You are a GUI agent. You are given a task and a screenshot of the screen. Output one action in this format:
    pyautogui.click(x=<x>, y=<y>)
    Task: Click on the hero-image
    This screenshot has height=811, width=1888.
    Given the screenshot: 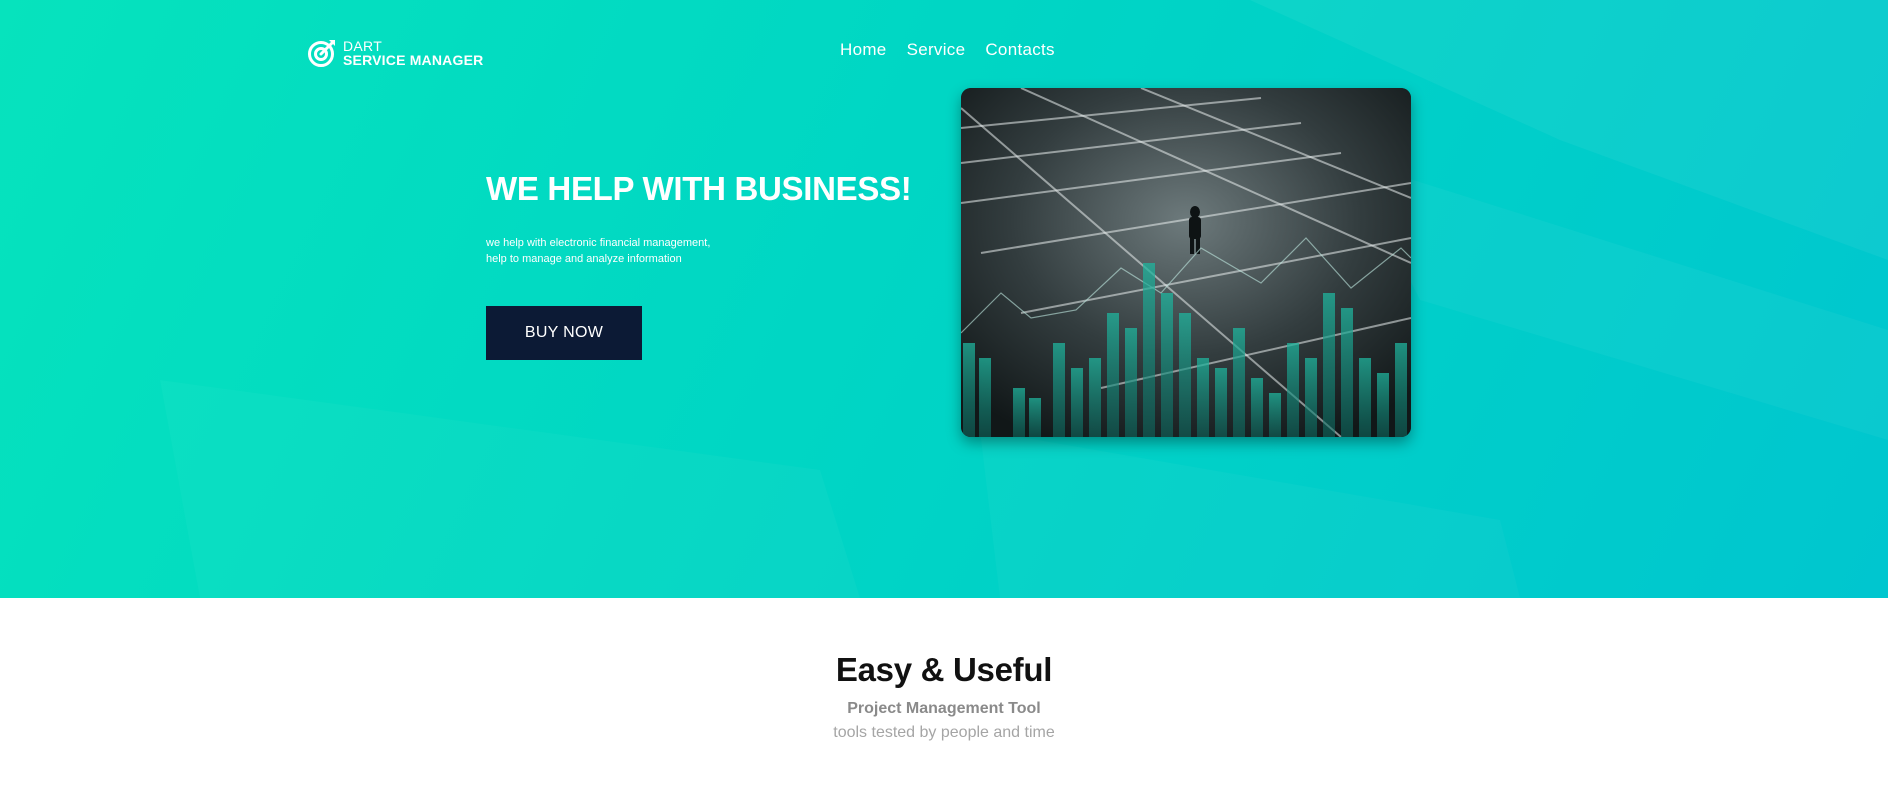 What is the action you would take?
    pyautogui.click(x=1186, y=262)
    